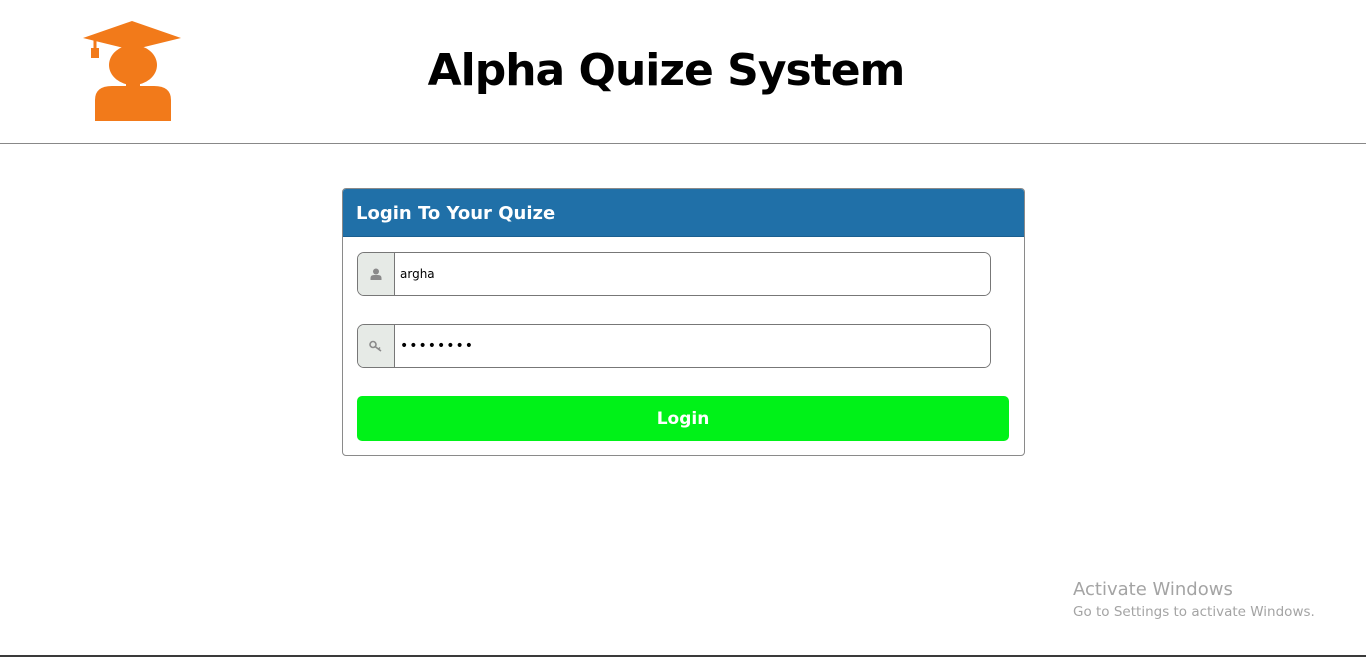 This screenshot has width=1366, height=657. What do you see at coordinates (1194, 612) in the screenshot?
I see `watermark-subtitle: Go to Settings to activate Windows.` at bounding box center [1194, 612].